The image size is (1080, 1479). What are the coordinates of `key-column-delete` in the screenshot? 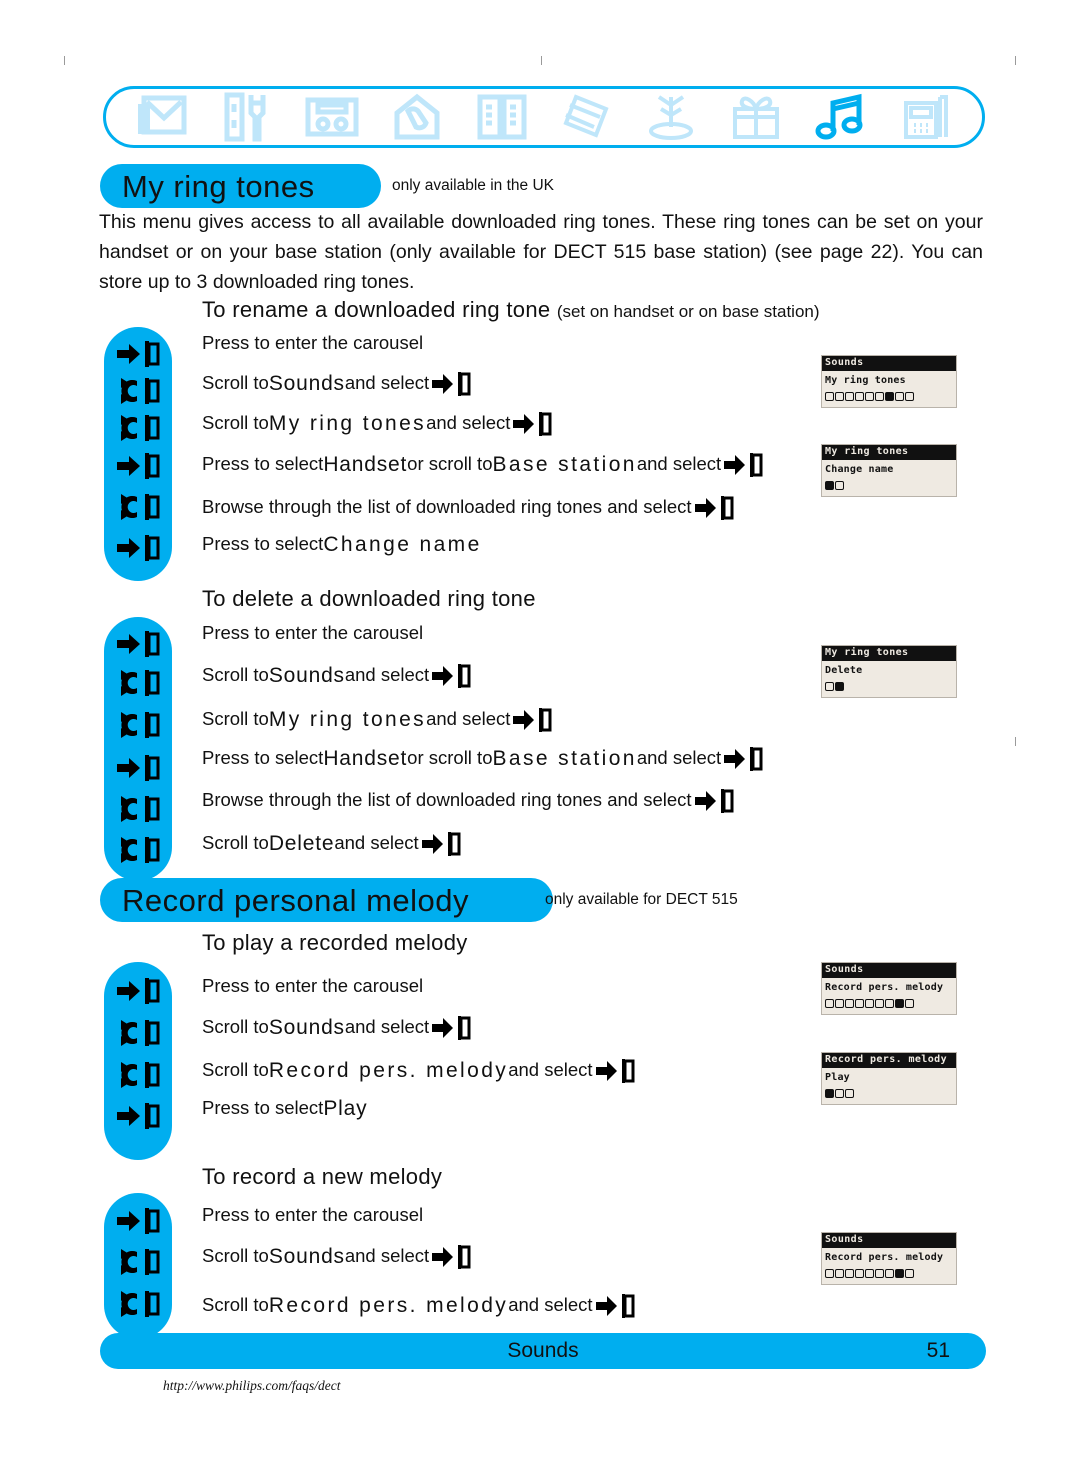 It's located at (138, 749).